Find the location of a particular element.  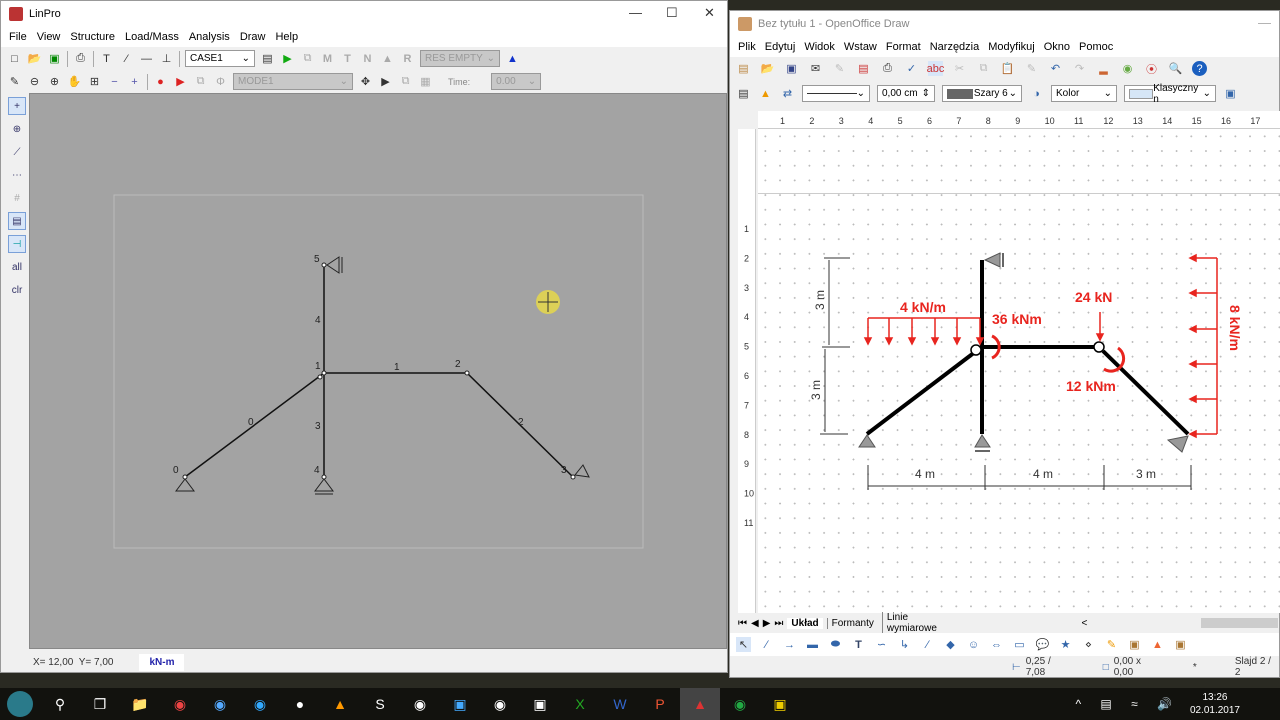

app-icon-3: ◉ is located at coordinates (500, 704).